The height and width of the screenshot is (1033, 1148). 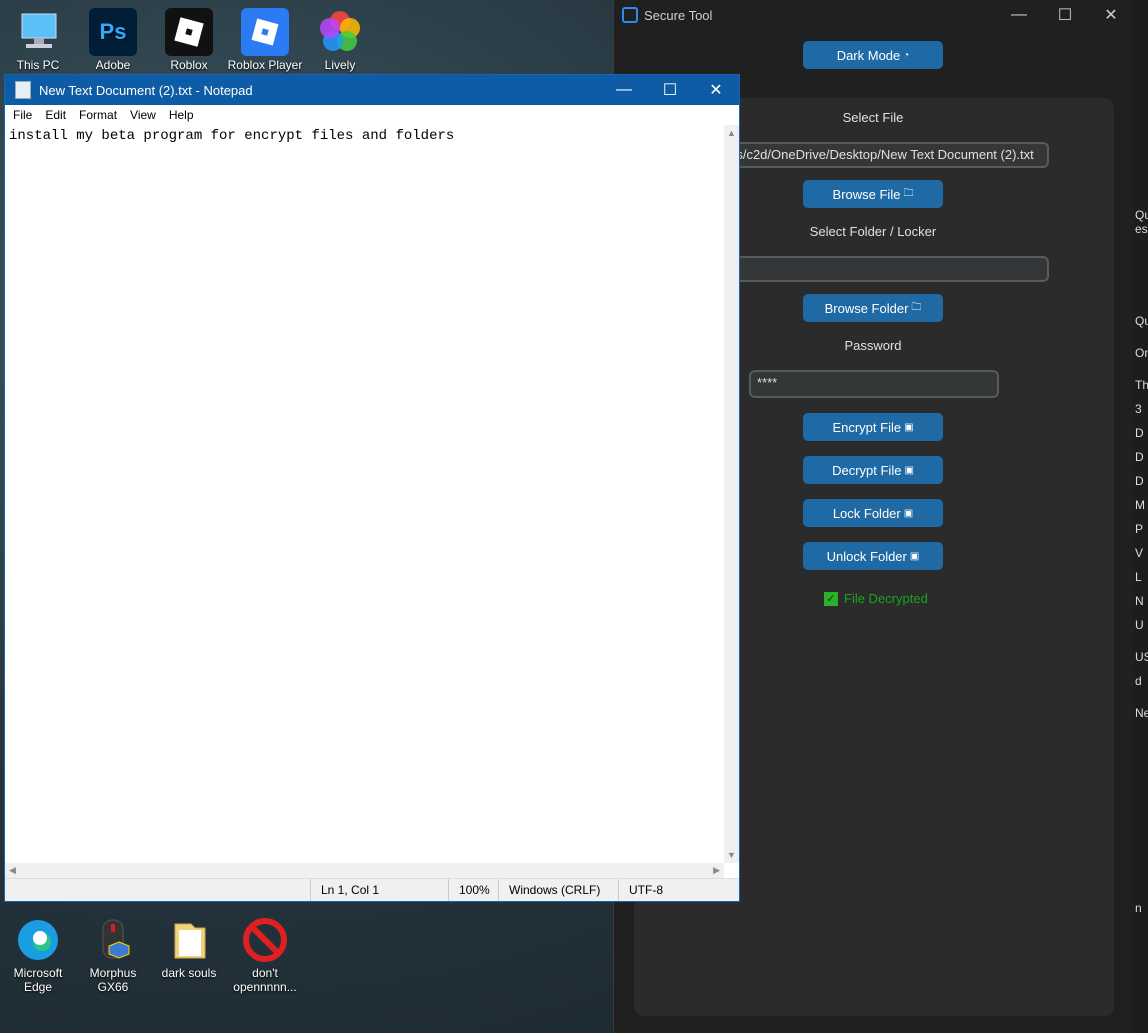 What do you see at coordinates (189, 65) in the screenshot?
I see `desktop-icon-label: Roblox` at bounding box center [189, 65].